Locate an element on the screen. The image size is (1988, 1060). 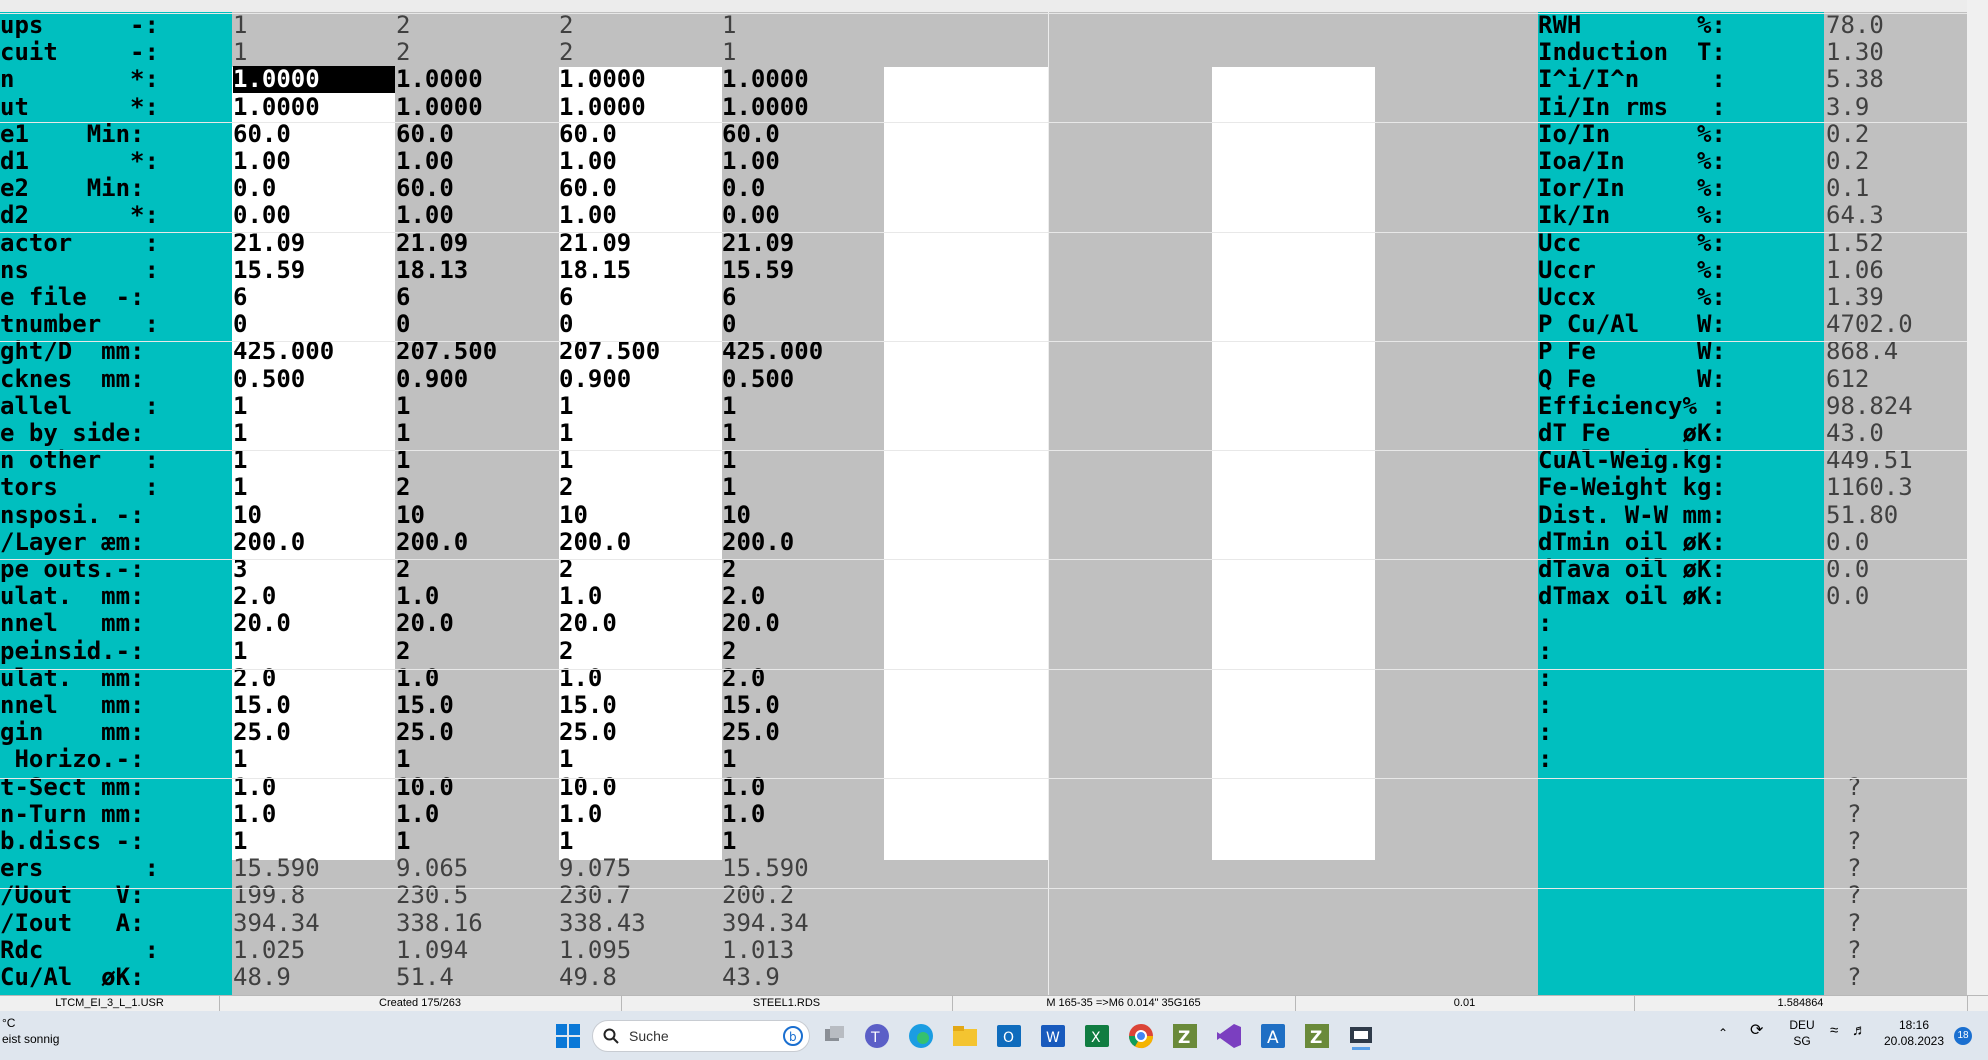
vertical-scrollbar is located at coordinates (1977, 497).